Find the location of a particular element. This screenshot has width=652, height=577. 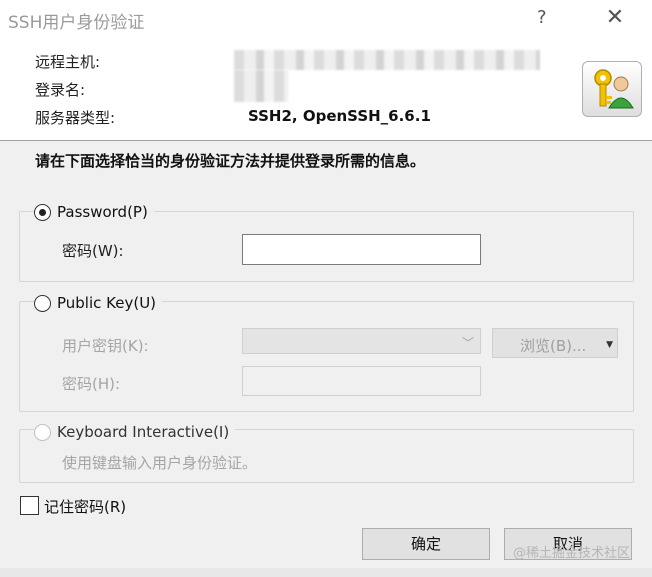

password-input is located at coordinates (361, 249).